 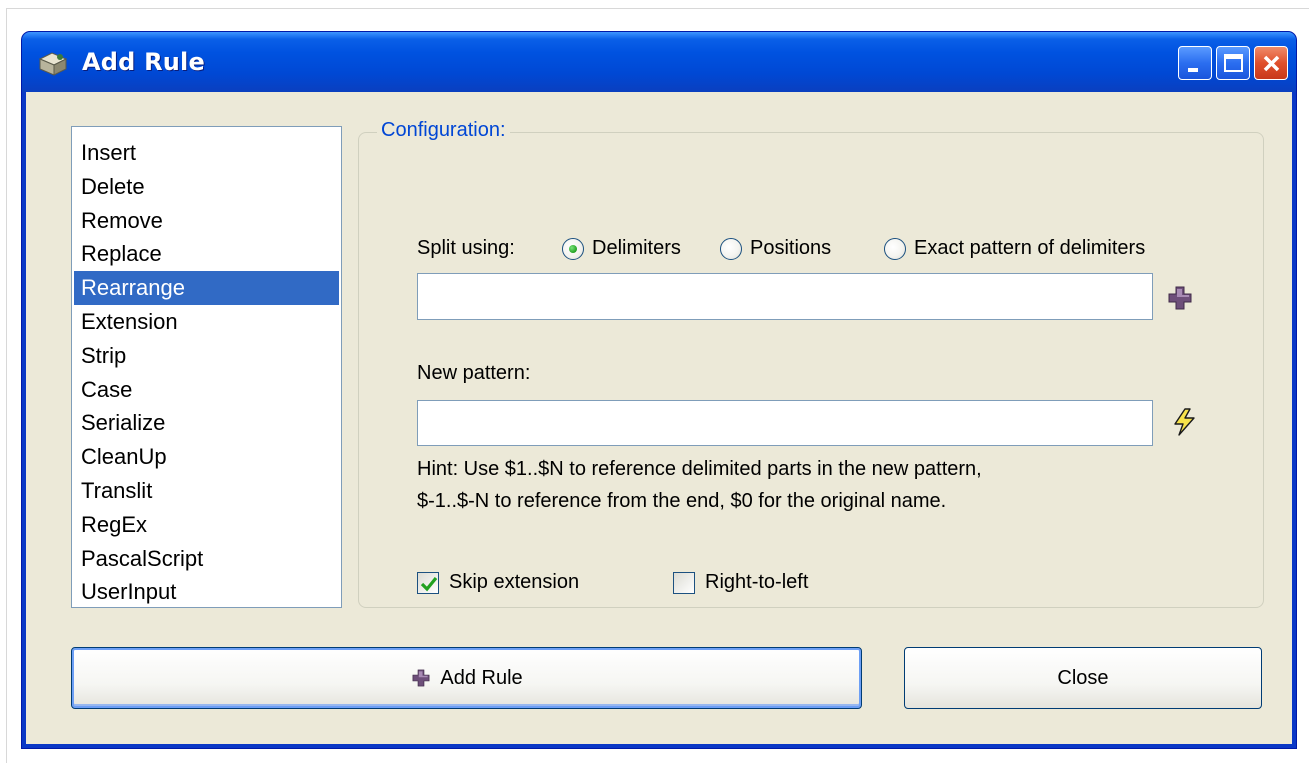 What do you see at coordinates (206, 288) in the screenshot?
I see `rule-item-rearrange: Rearrange` at bounding box center [206, 288].